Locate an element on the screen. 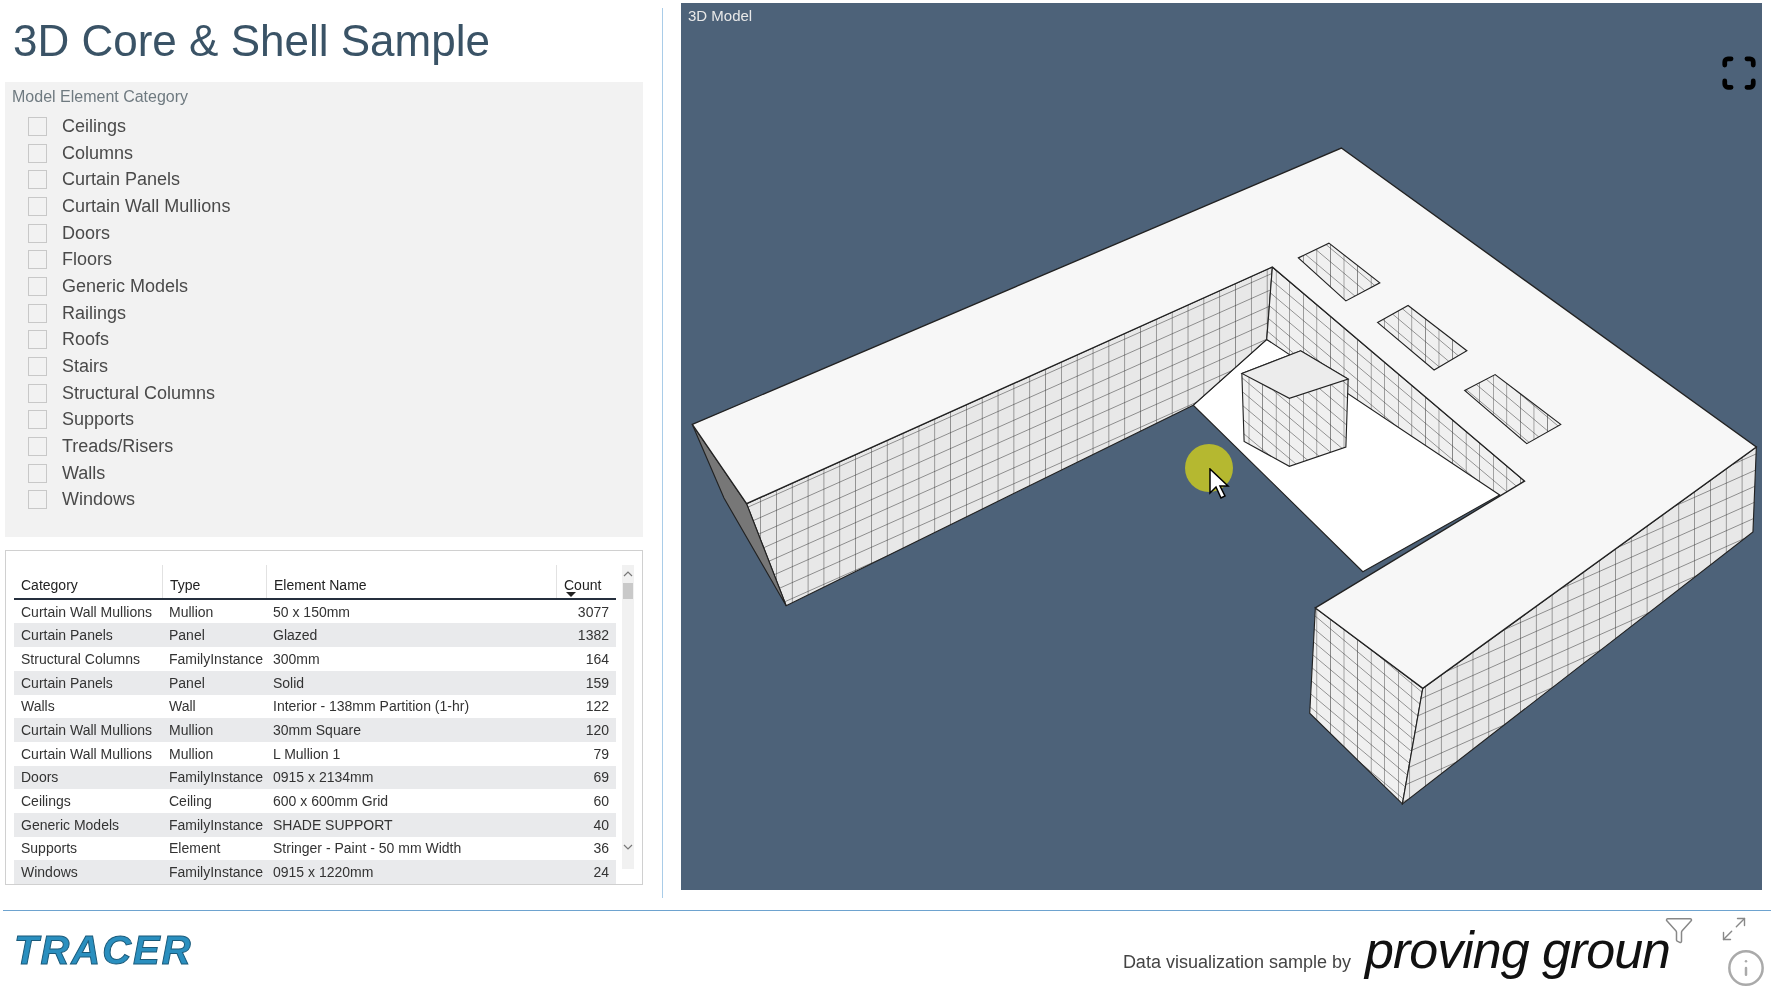 The height and width of the screenshot is (988, 1774). column-header: Type is located at coordinates (185, 585).